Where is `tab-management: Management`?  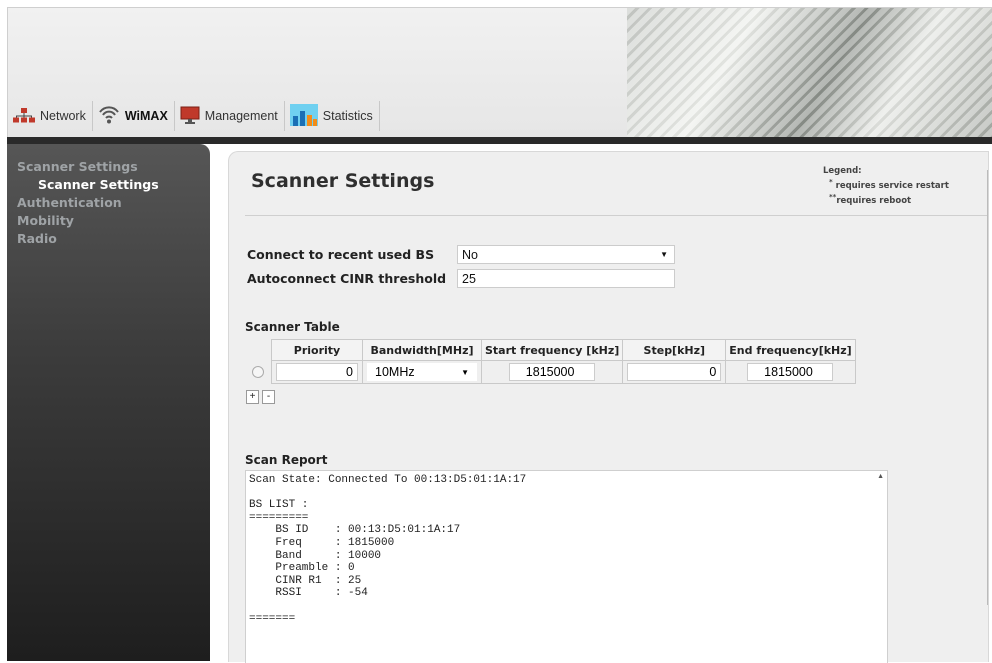
tab-management: Management is located at coordinates (230, 116).